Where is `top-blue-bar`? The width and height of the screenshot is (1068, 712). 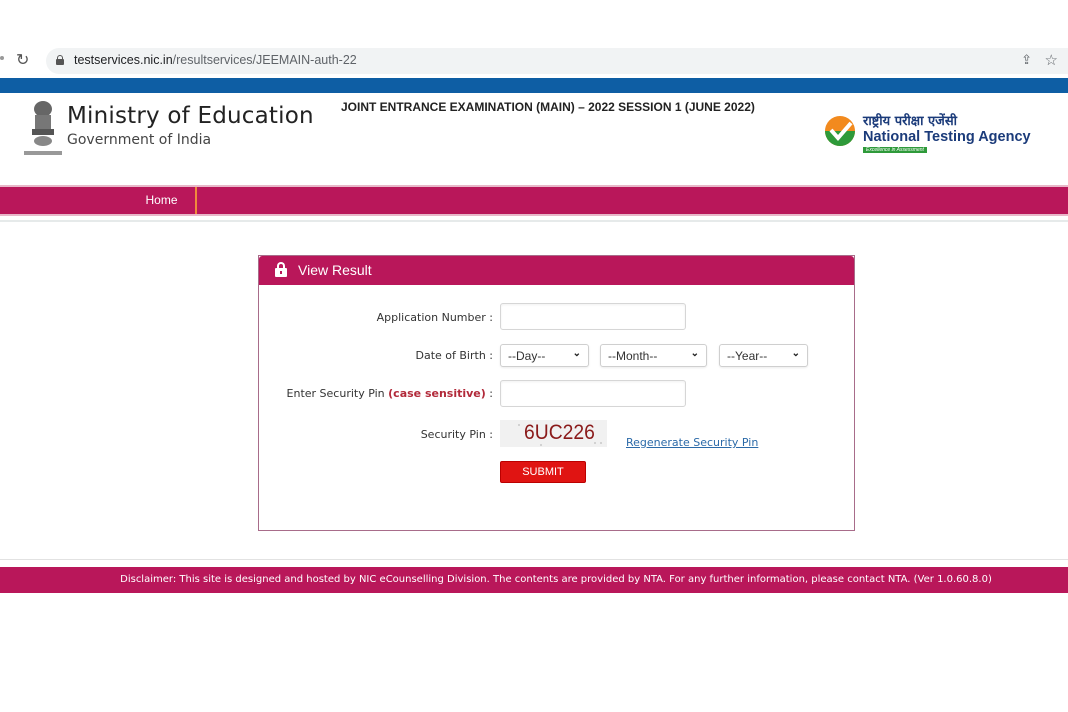
top-blue-bar is located at coordinates (534, 85).